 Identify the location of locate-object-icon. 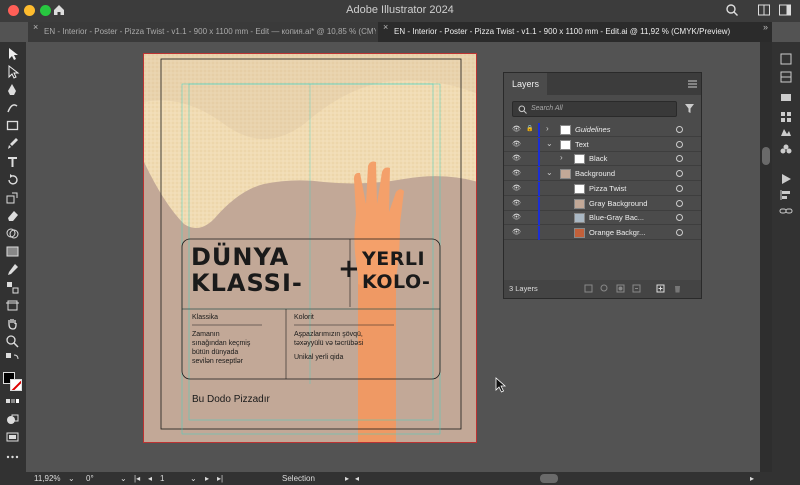
(604, 288).